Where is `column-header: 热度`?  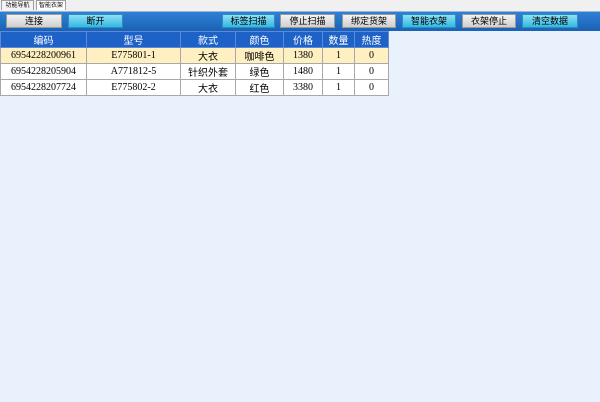 column-header: 热度 is located at coordinates (371, 39).